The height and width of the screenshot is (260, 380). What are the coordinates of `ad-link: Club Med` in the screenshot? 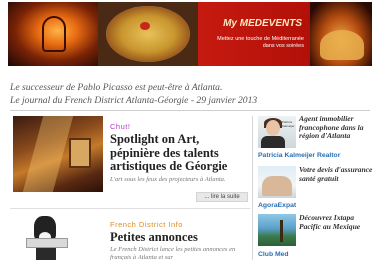 It's located at (273, 254).